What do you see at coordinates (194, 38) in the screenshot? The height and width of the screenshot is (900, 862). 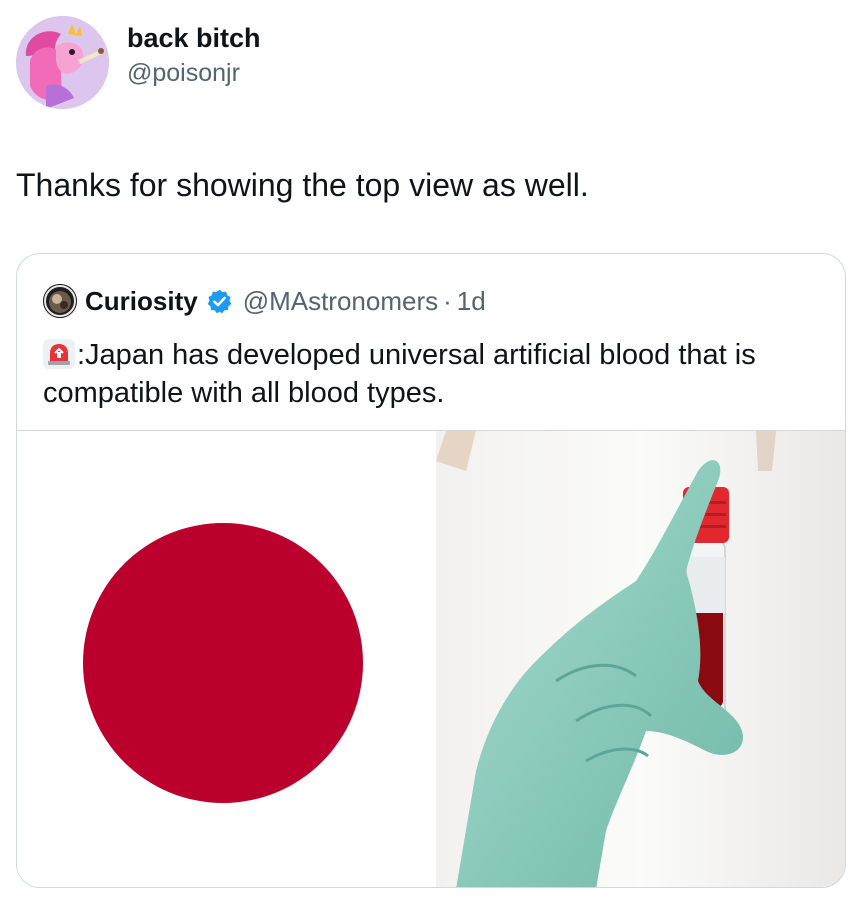 I see `author-display-name: back bitch` at bounding box center [194, 38].